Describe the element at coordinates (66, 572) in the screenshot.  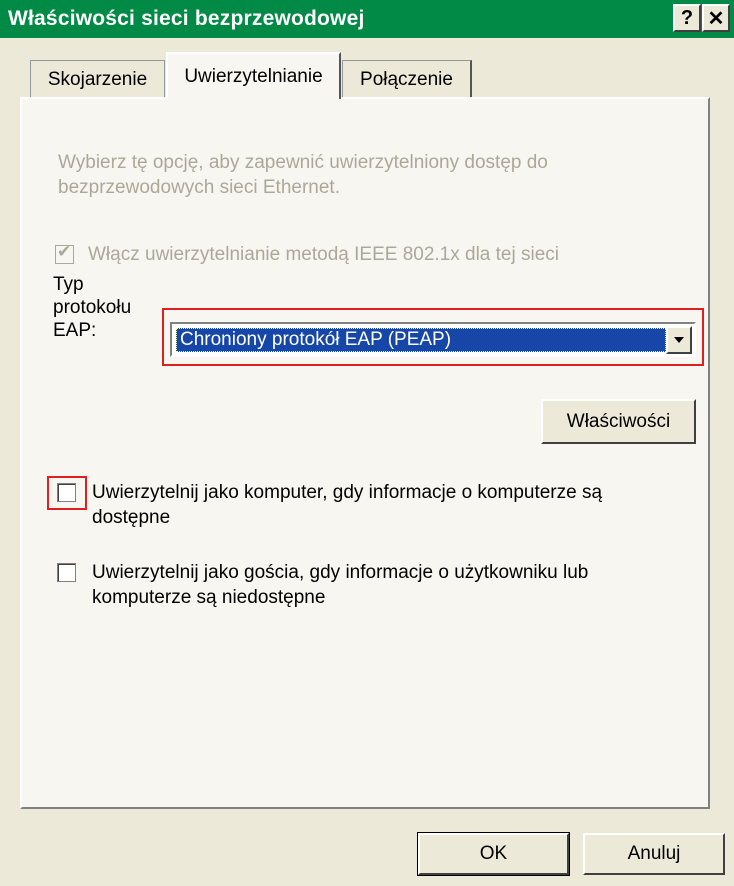
I see `auth-as-guest-checkbox` at that location.